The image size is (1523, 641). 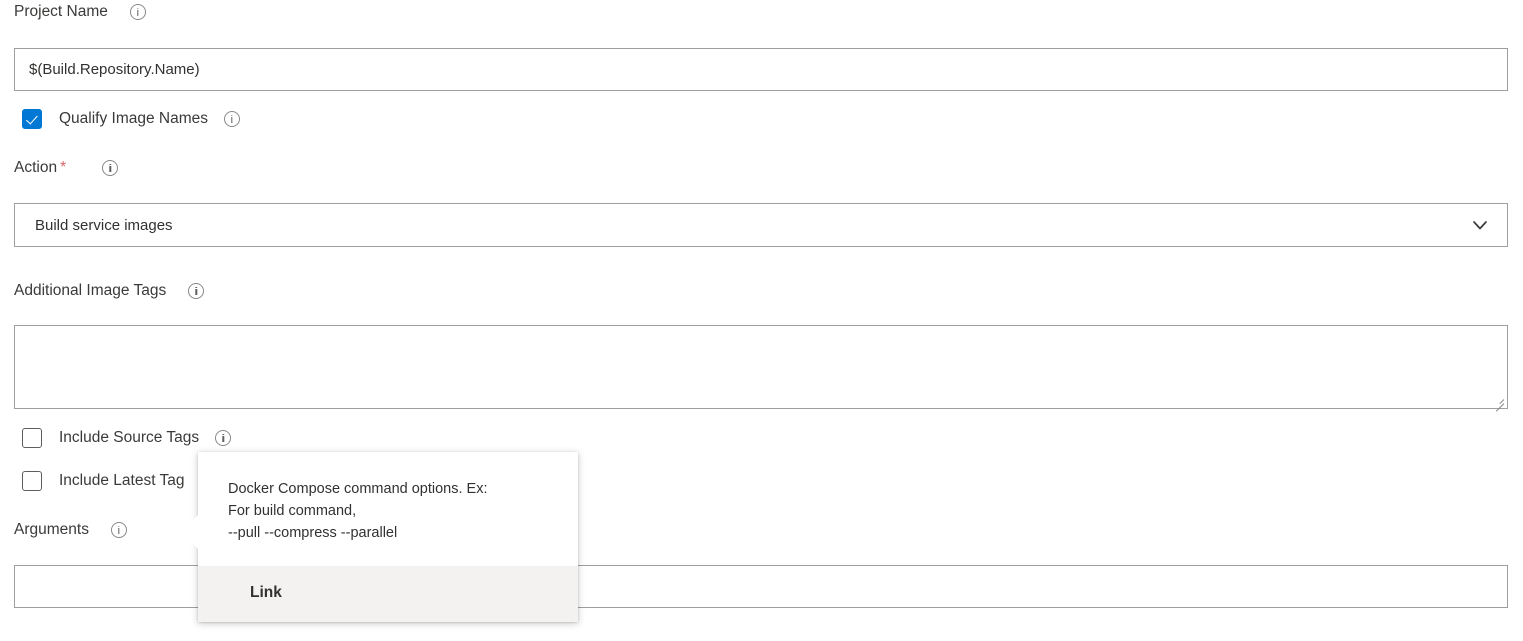 I want to click on include-latest-tag-label: Include Latest Tag, so click(x=122, y=480).